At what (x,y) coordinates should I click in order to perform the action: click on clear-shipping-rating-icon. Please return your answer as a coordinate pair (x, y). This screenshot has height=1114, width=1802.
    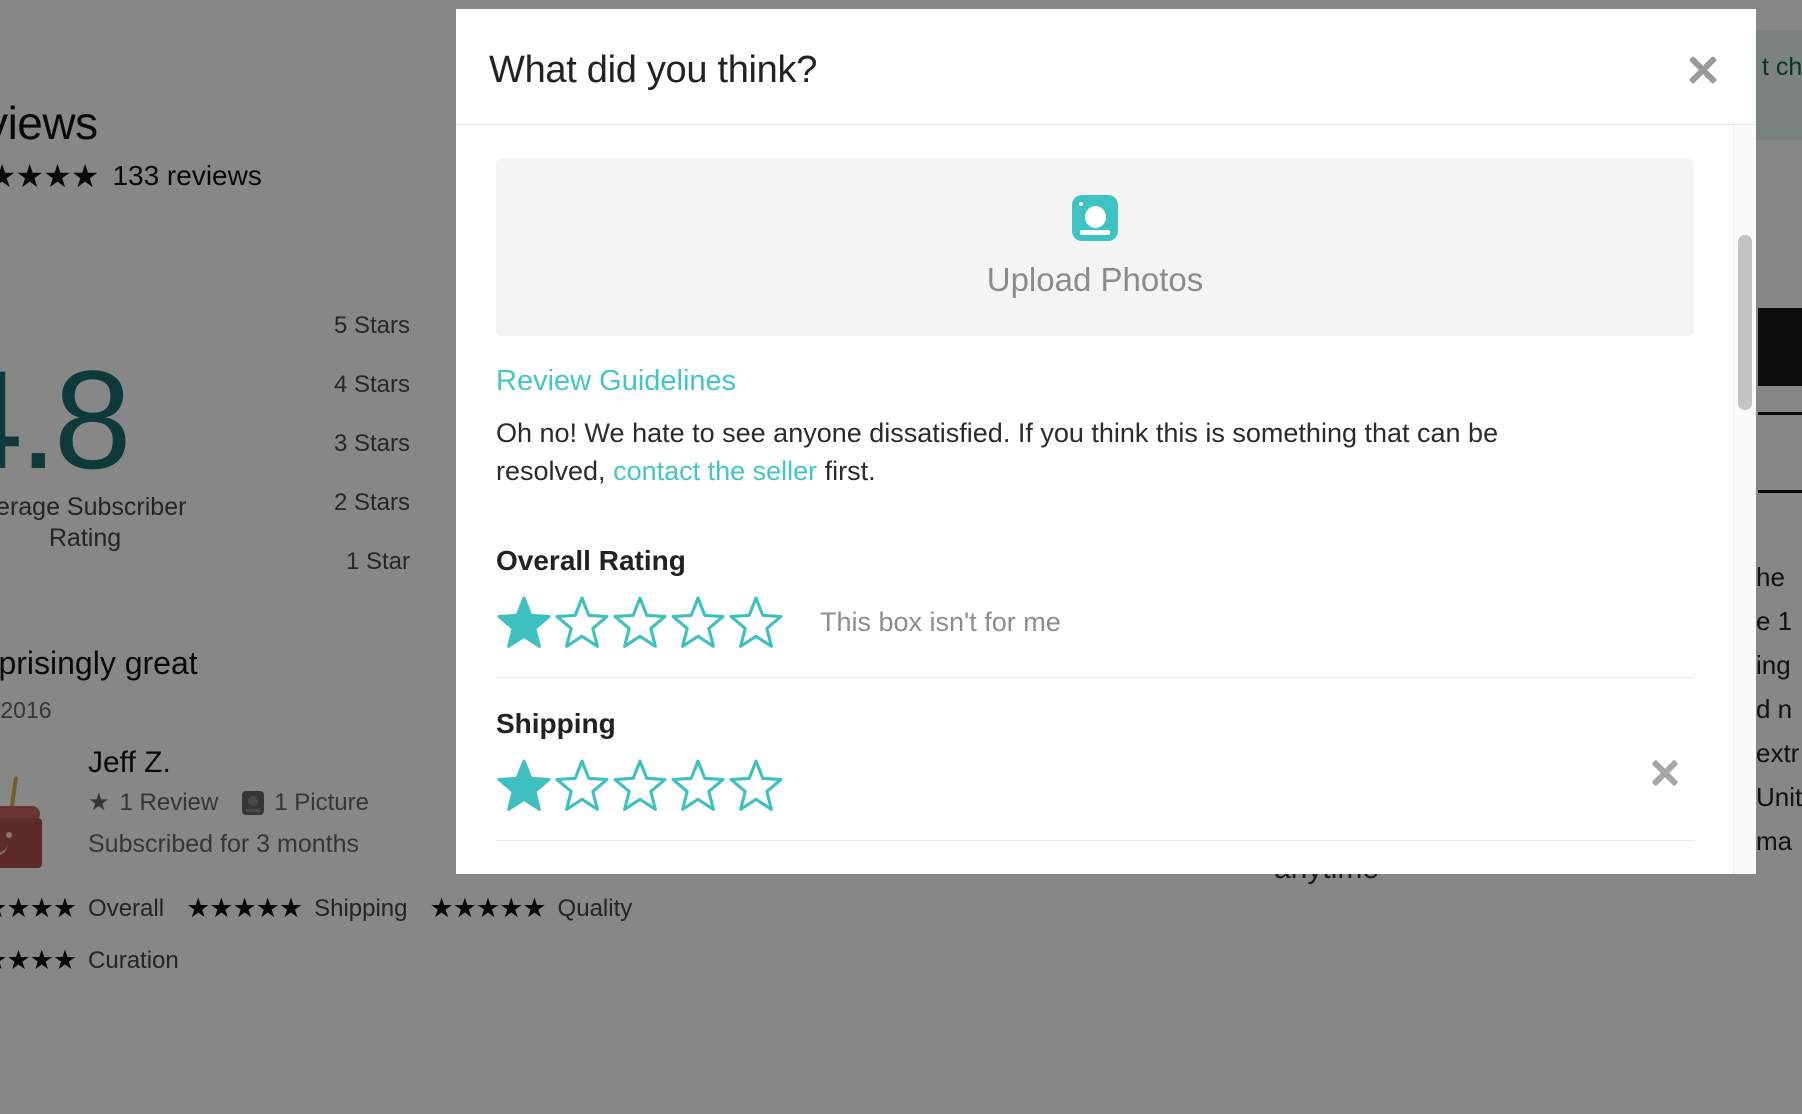
    Looking at the image, I should click on (1665, 773).